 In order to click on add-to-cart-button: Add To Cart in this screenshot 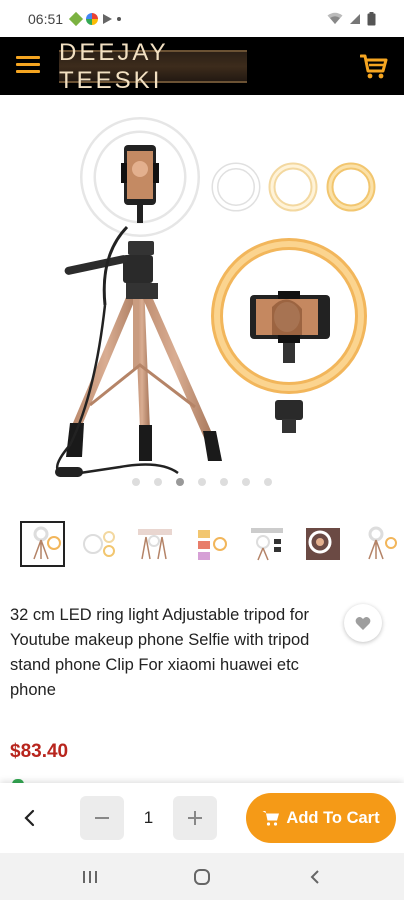, I will do `click(321, 818)`.